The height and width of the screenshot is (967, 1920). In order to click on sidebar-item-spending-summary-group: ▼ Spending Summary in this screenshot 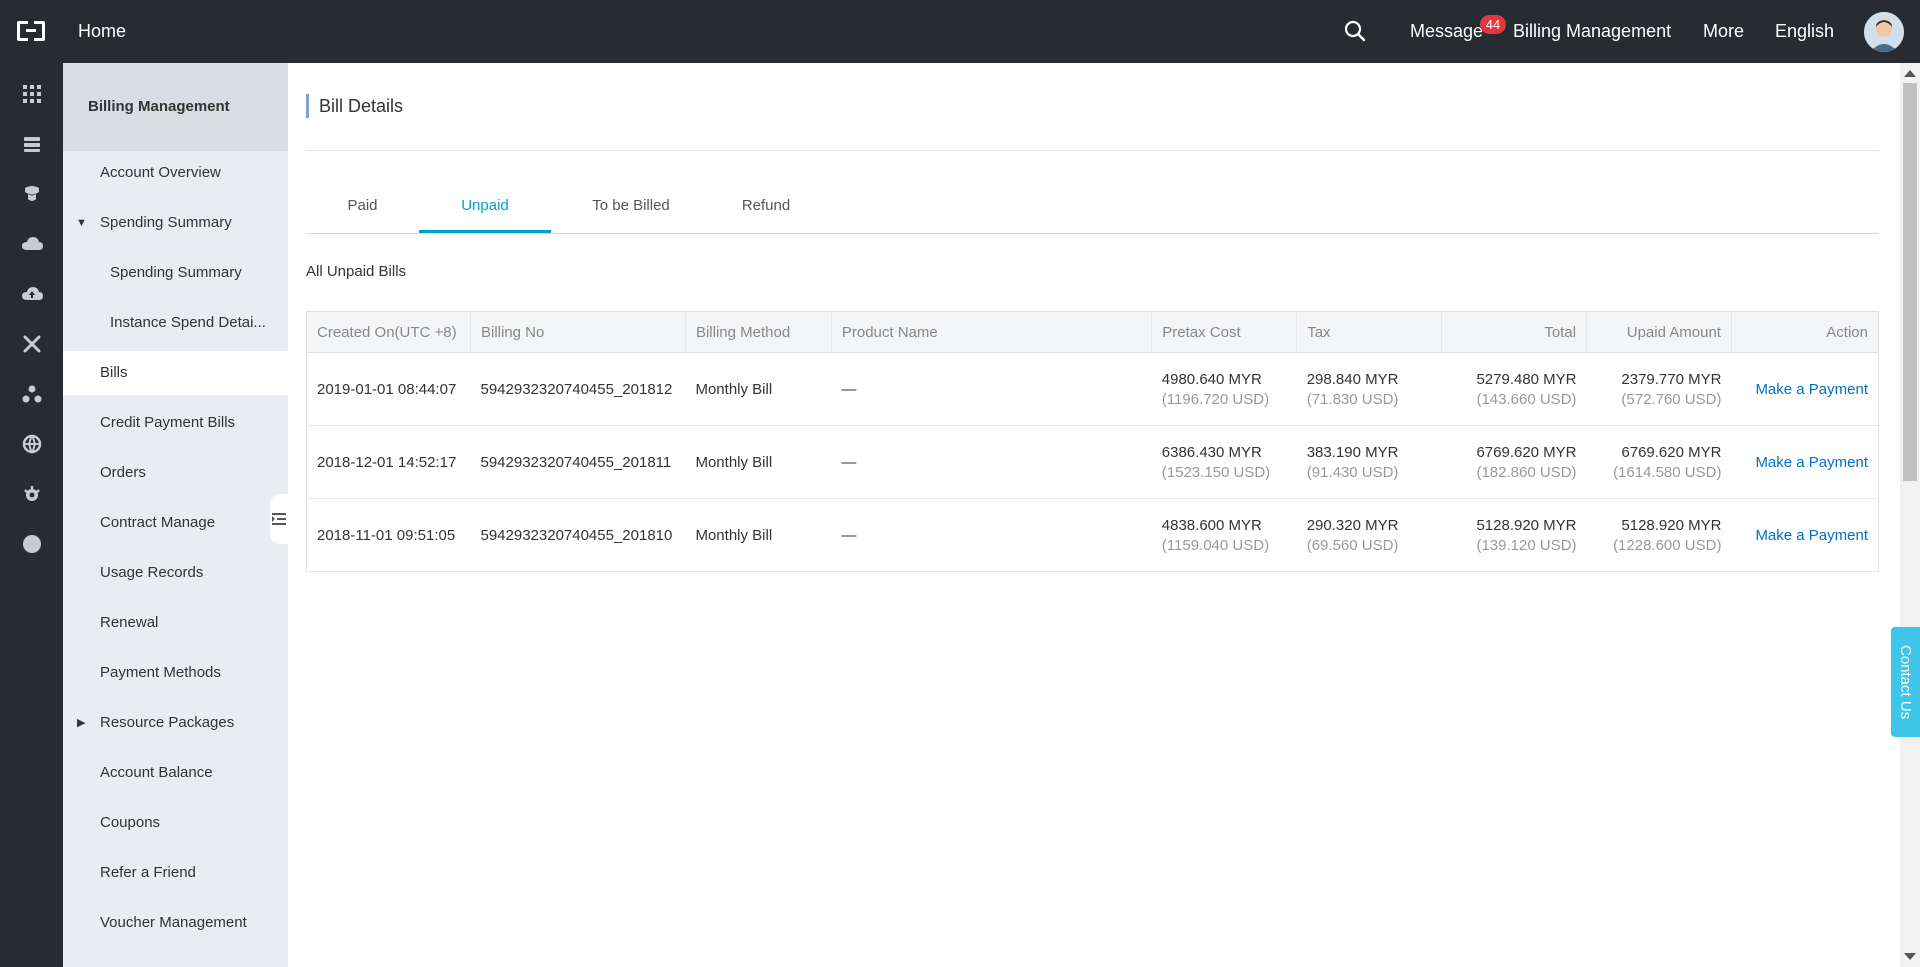, I will do `click(175, 223)`.